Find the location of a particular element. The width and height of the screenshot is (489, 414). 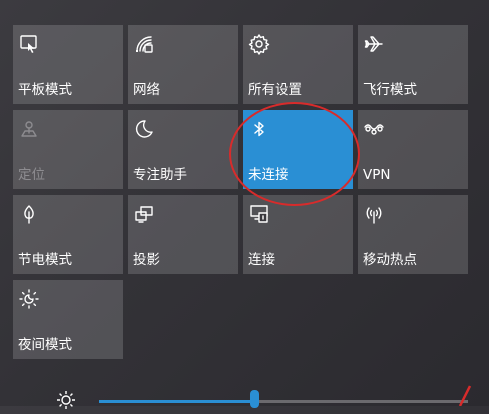

gear-icon is located at coordinates (259, 44).